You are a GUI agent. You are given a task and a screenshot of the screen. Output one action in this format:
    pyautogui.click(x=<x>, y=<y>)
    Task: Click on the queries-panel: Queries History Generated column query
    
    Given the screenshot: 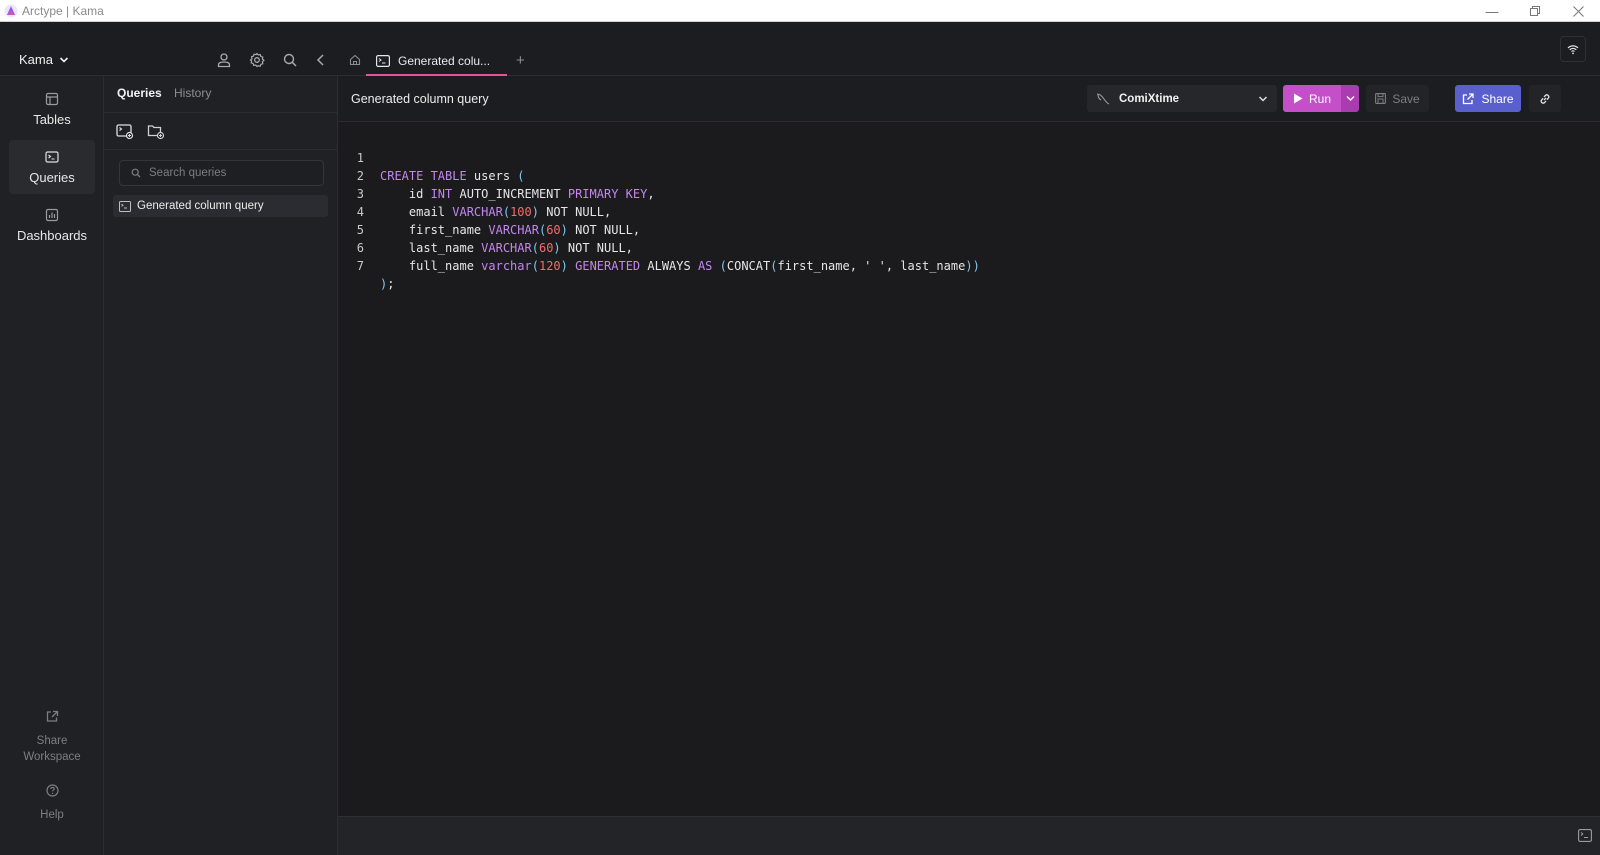 What is the action you would take?
    pyautogui.click(x=221, y=465)
    